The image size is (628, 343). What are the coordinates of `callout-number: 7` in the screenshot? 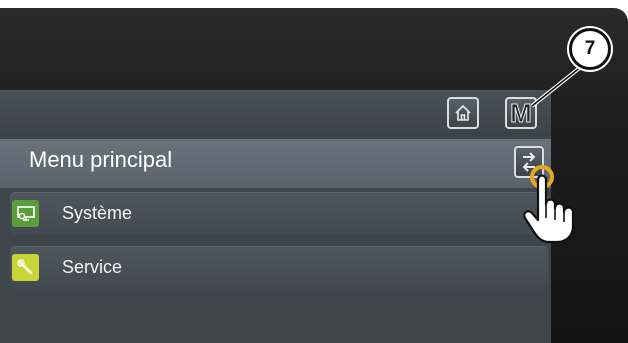 It's located at (590, 49).